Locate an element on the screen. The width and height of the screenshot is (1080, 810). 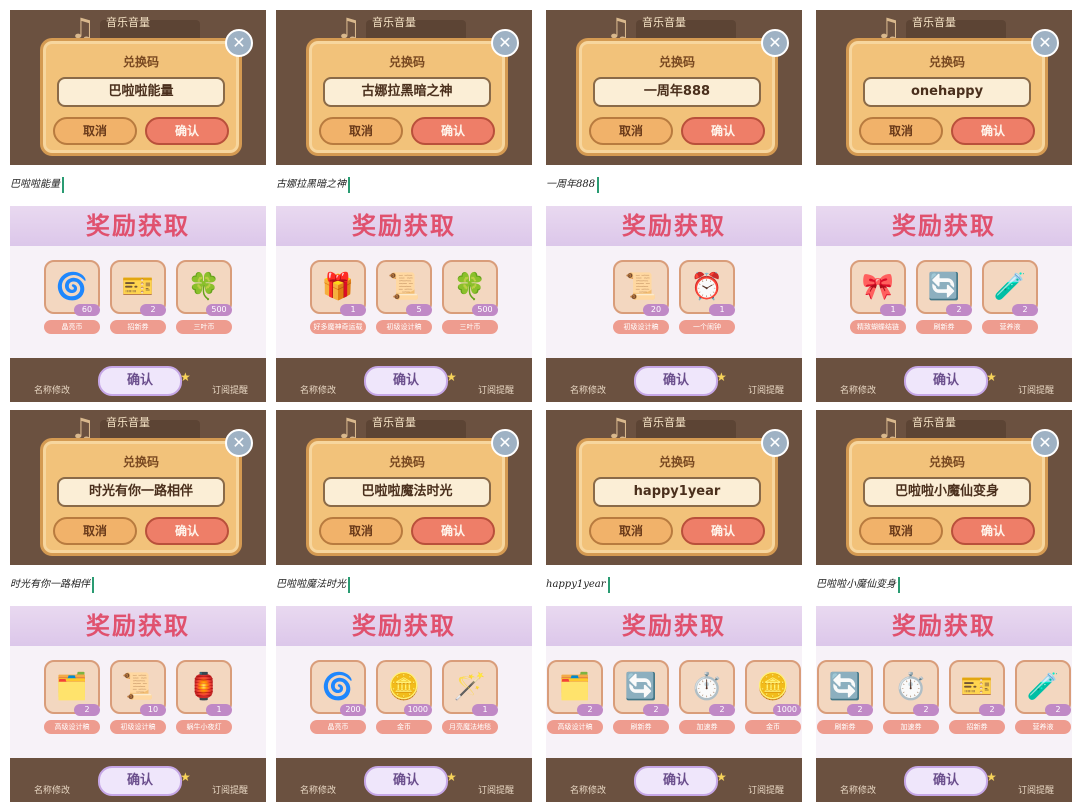
settings-screen: ♫ 音乐音量 兑换码 巴啦啦魔法时光 取消 确认 ✕ is located at coordinates (404, 487).